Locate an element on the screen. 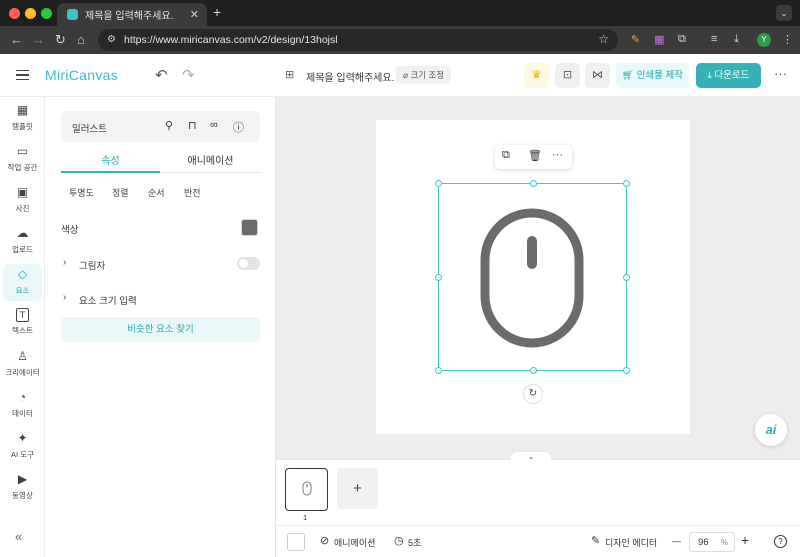  folder-icon: ⊞ is located at coordinates (289, 74).